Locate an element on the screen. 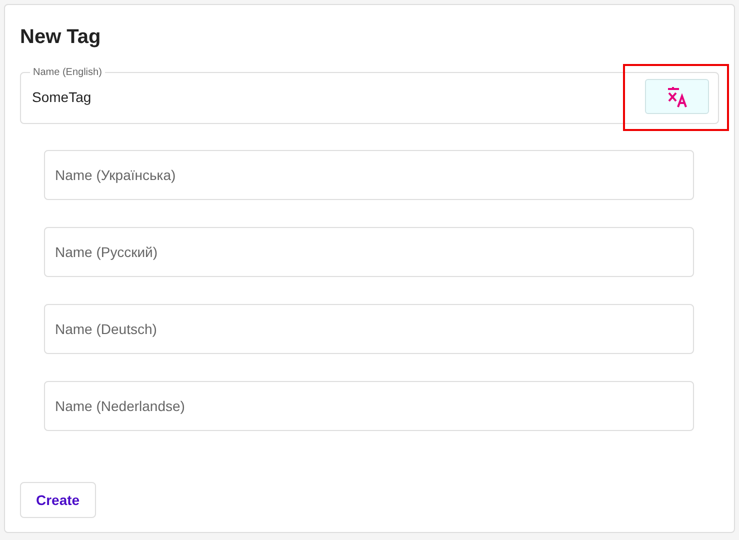 The width and height of the screenshot is (739, 540). translate-icon is located at coordinates (677, 97).